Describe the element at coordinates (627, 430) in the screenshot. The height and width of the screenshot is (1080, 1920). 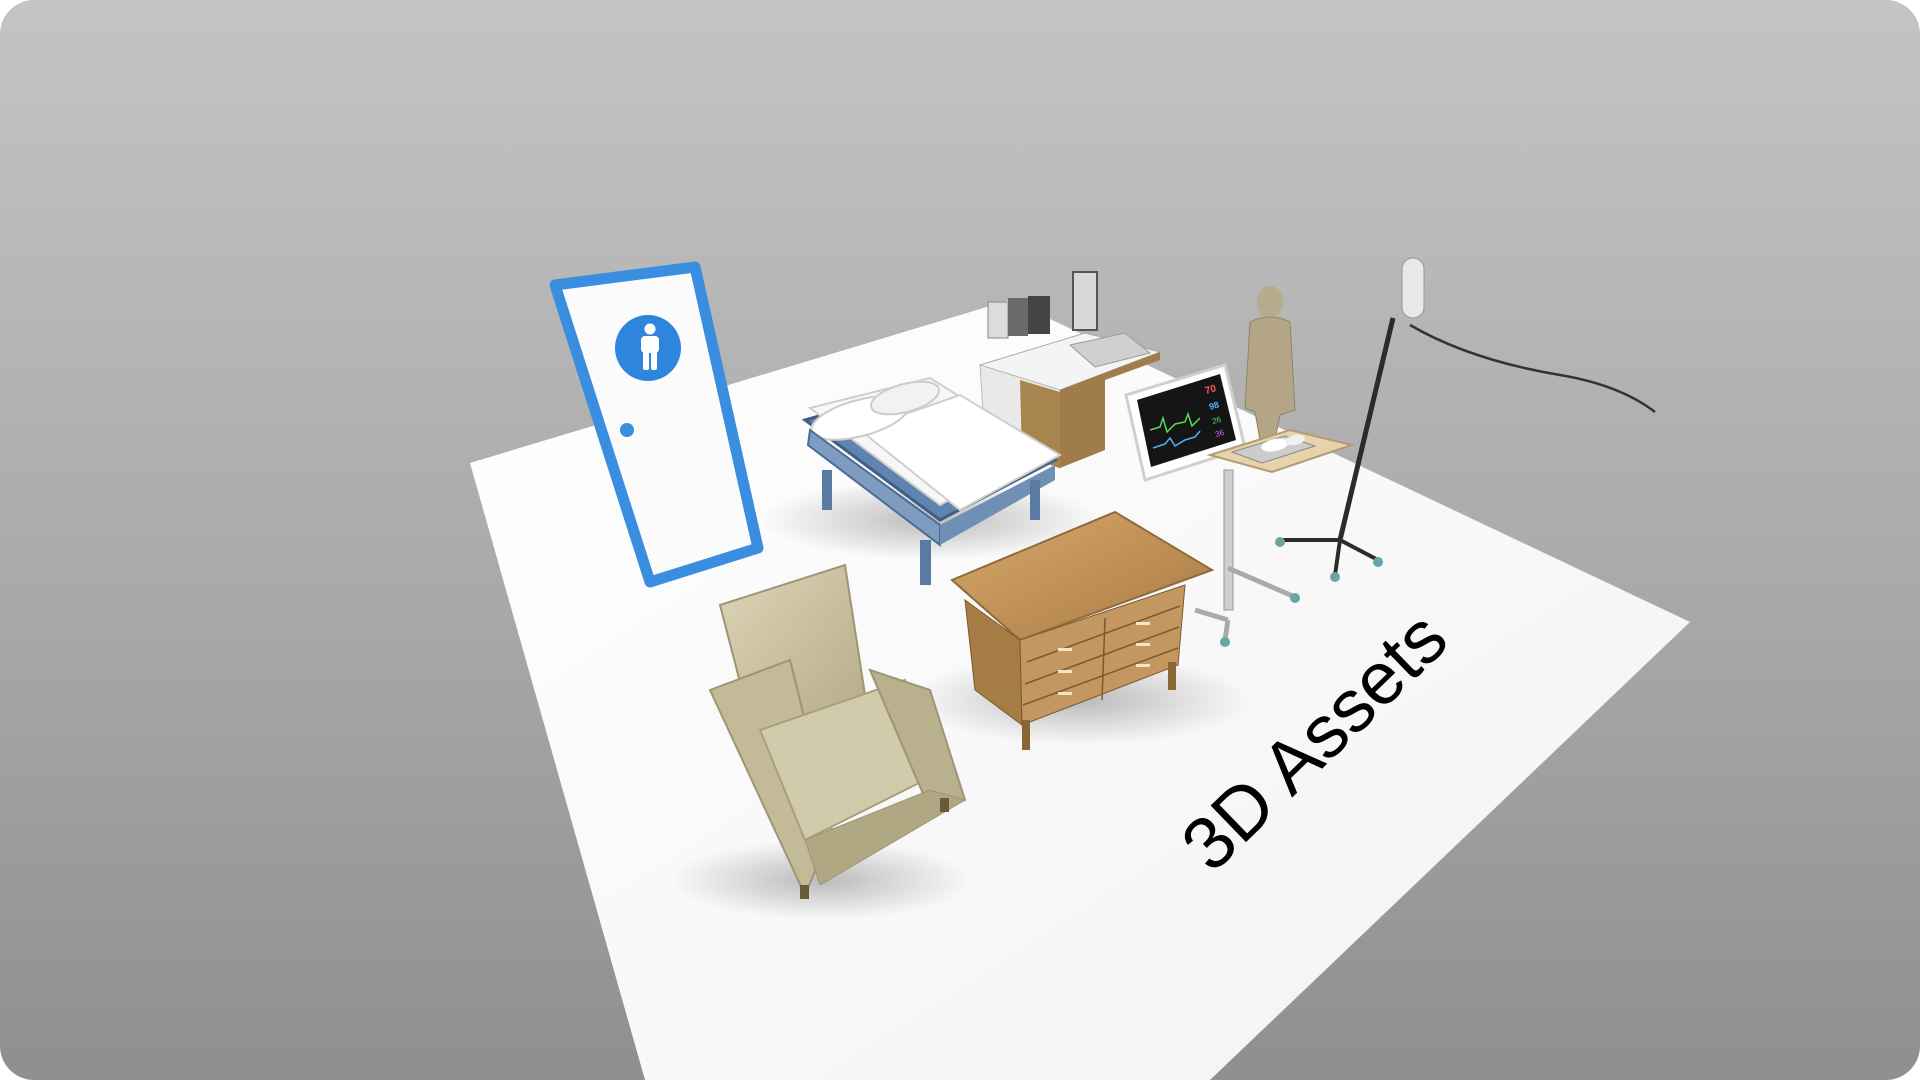
I see `door-knob` at that location.